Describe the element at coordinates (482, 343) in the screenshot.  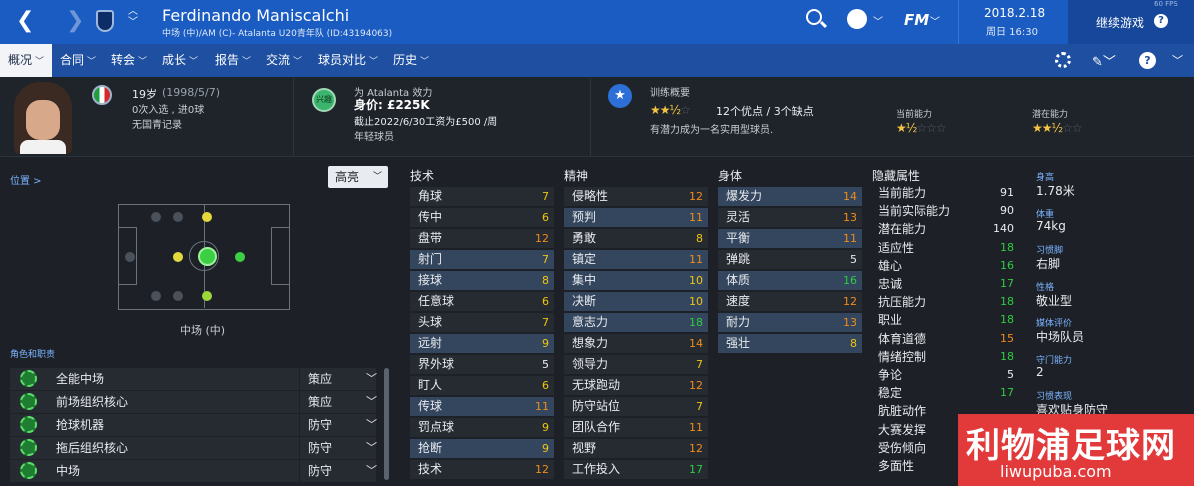
I see `attribute-row: 远射 9` at that location.